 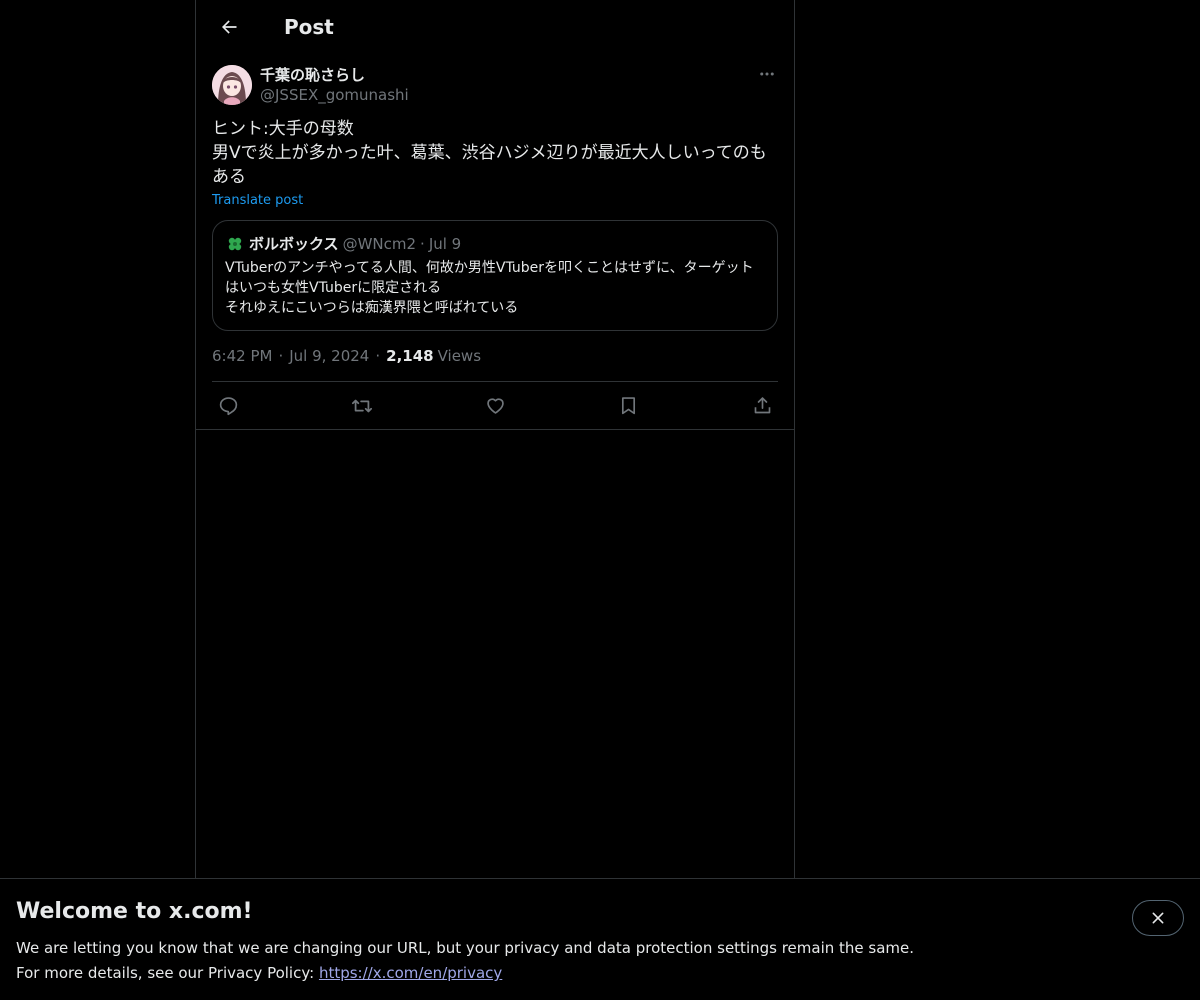 What do you see at coordinates (134, 911) in the screenshot?
I see `banner-title: Welcome to x.com!` at bounding box center [134, 911].